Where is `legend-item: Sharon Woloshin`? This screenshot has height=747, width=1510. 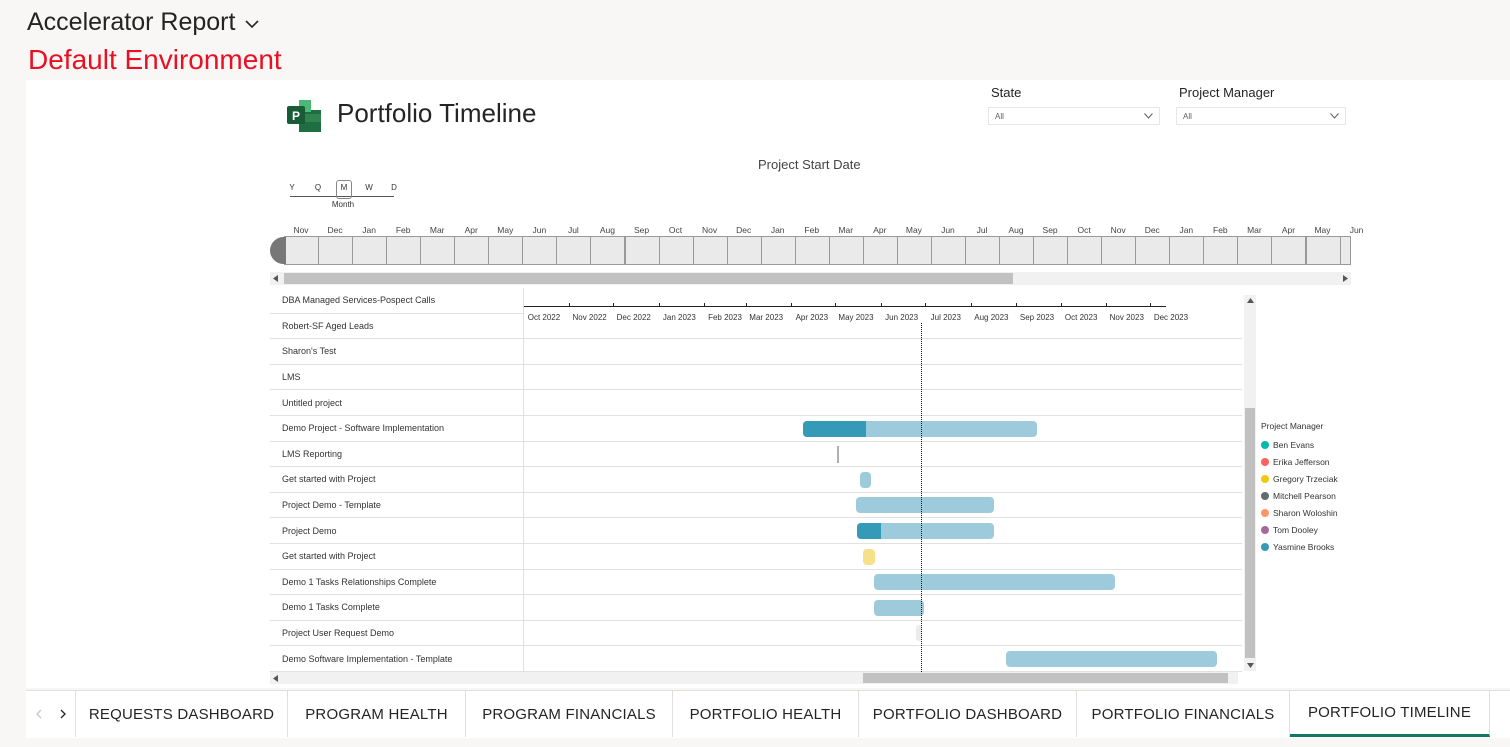
legend-item: Sharon Woloshin is located at coordinates (1299, 513).